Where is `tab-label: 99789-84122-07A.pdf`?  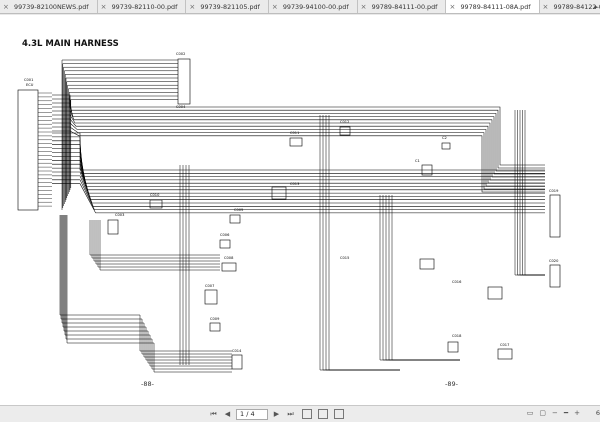
tab-label: 99789-84122-07A.pdf is located at coordinates (576, 7).